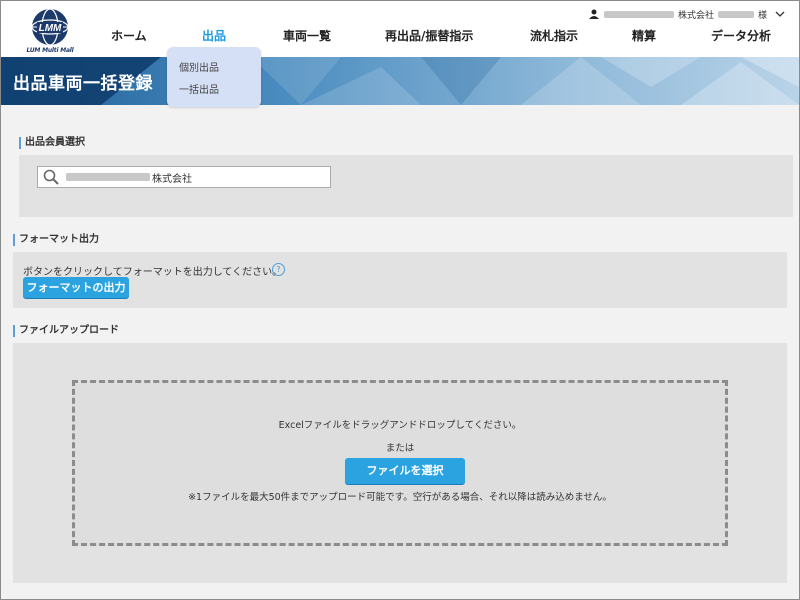 The width and height of the screenshot is (800, 600). Describe the element at coordinates (172, 179) in the screenshot. I see `member-name-suffix: 株式会社` at that location.